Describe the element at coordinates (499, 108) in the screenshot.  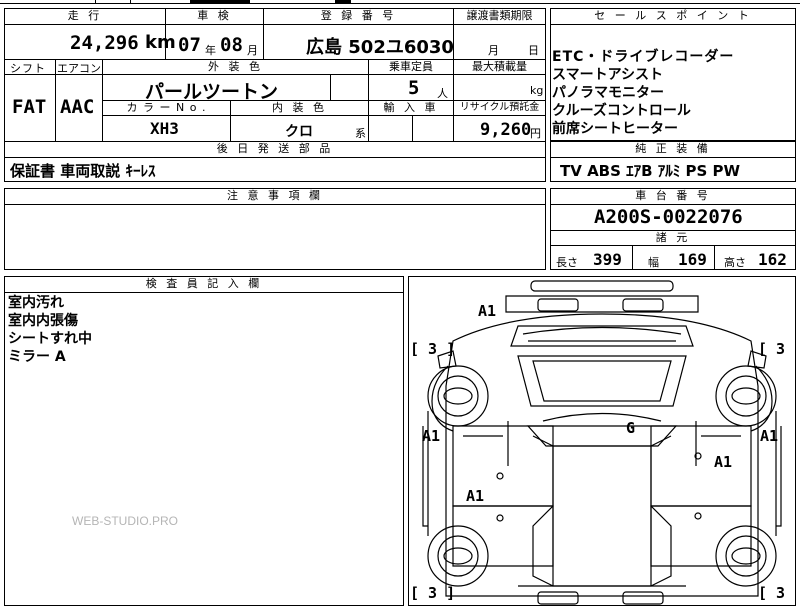
I see `recycle-header: リサイクル預託金` at that location.